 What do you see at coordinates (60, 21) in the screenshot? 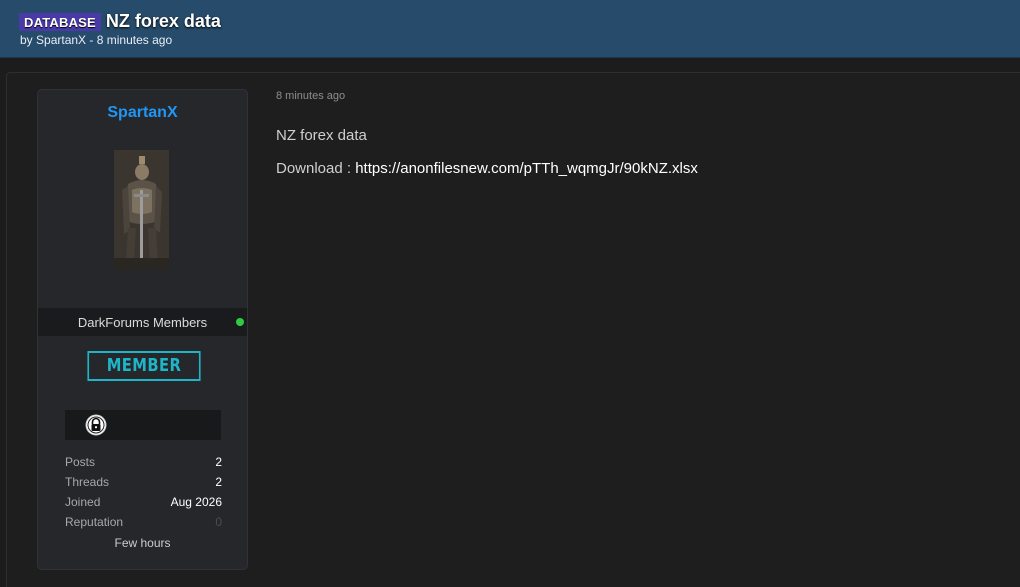
I see `thread-prefix-badge: DATABASE` at bounding box center [60, 21].